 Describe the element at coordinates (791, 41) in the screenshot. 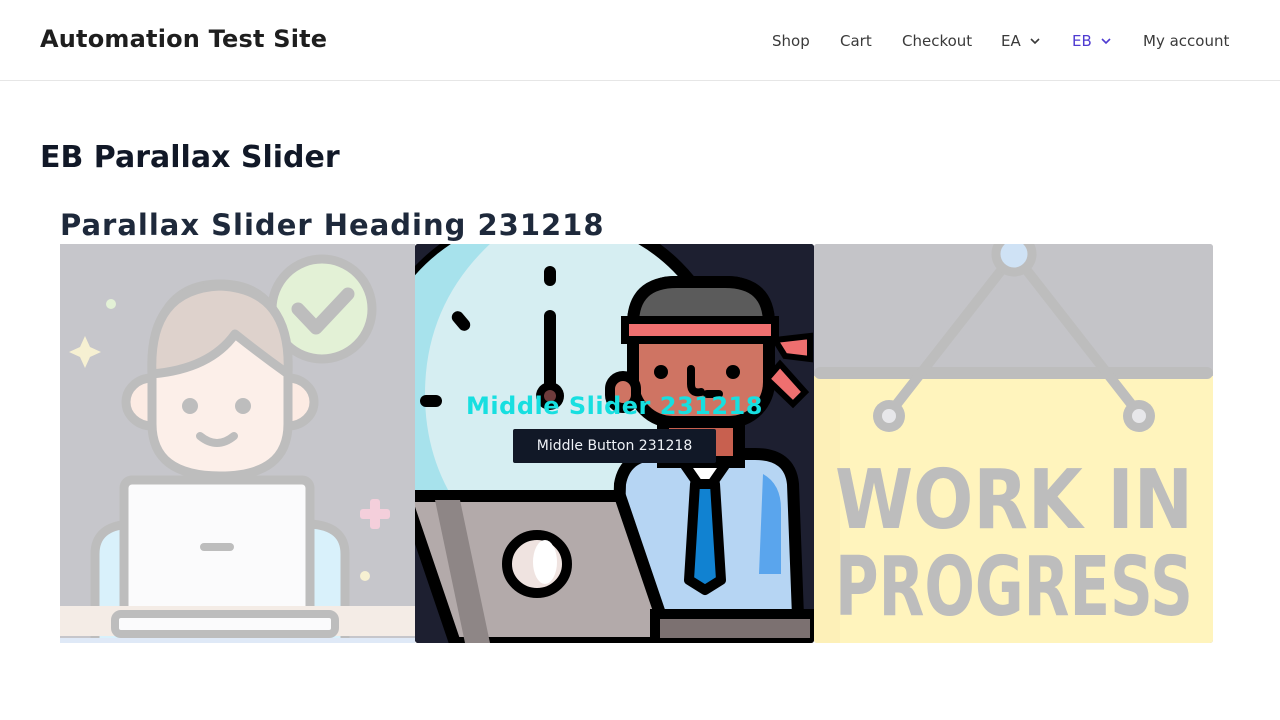

I see `nav-item-shop: Shop` at that location.